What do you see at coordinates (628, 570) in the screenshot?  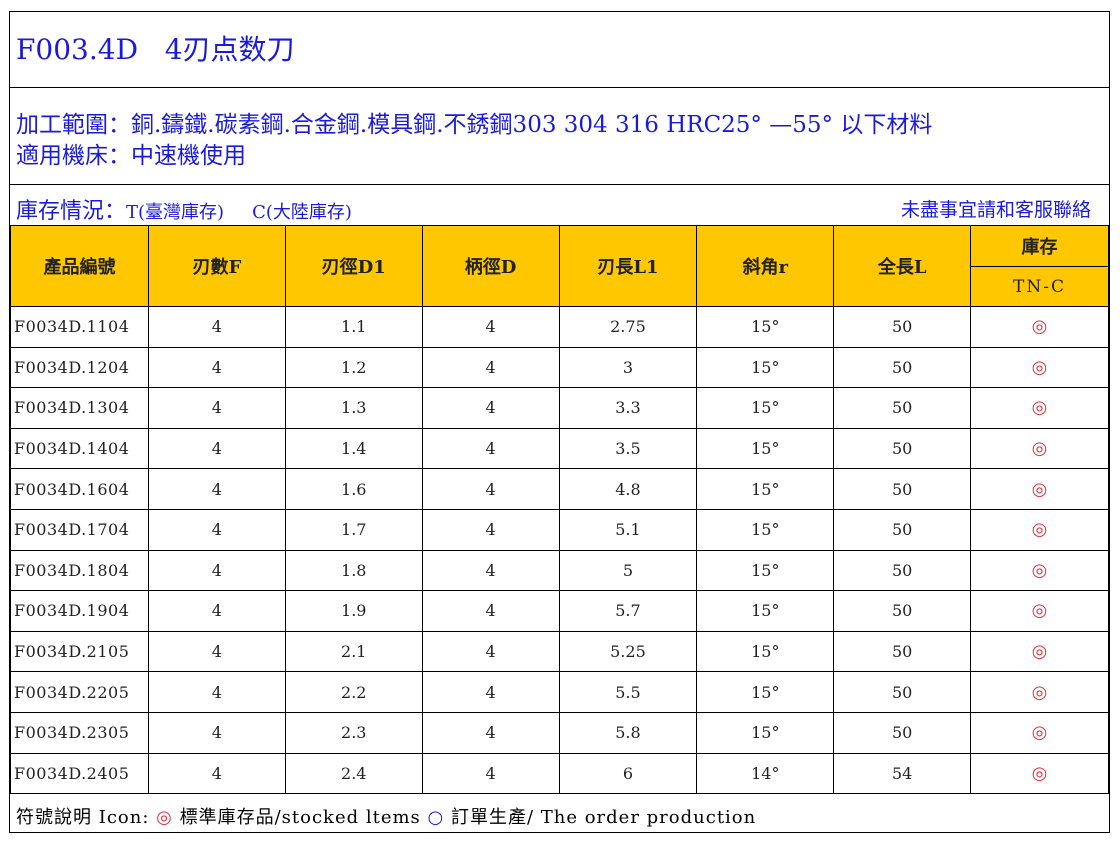 I see `cell-l1: 5` at bounding box center [628, 570].